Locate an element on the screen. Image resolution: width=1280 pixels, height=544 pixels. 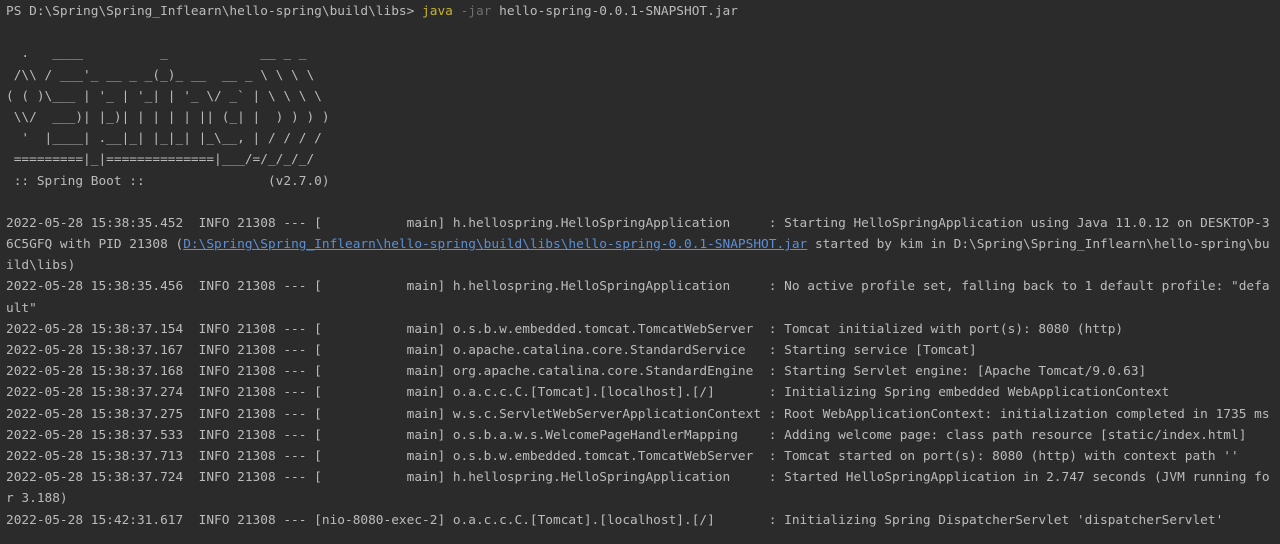
banner-line: \\/ ___)| |_)| | | | | || (_| | ) ) ) ) is located at coordinates (168, 117).